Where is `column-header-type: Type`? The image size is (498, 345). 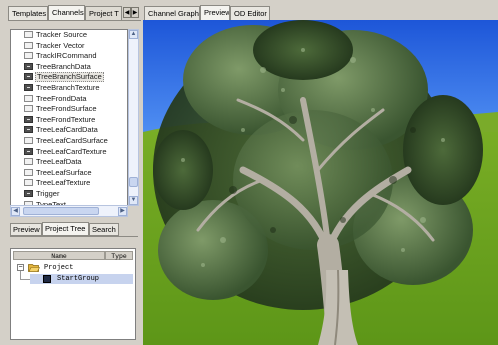 column-header-type: Type is located at coordinates (119, 255).